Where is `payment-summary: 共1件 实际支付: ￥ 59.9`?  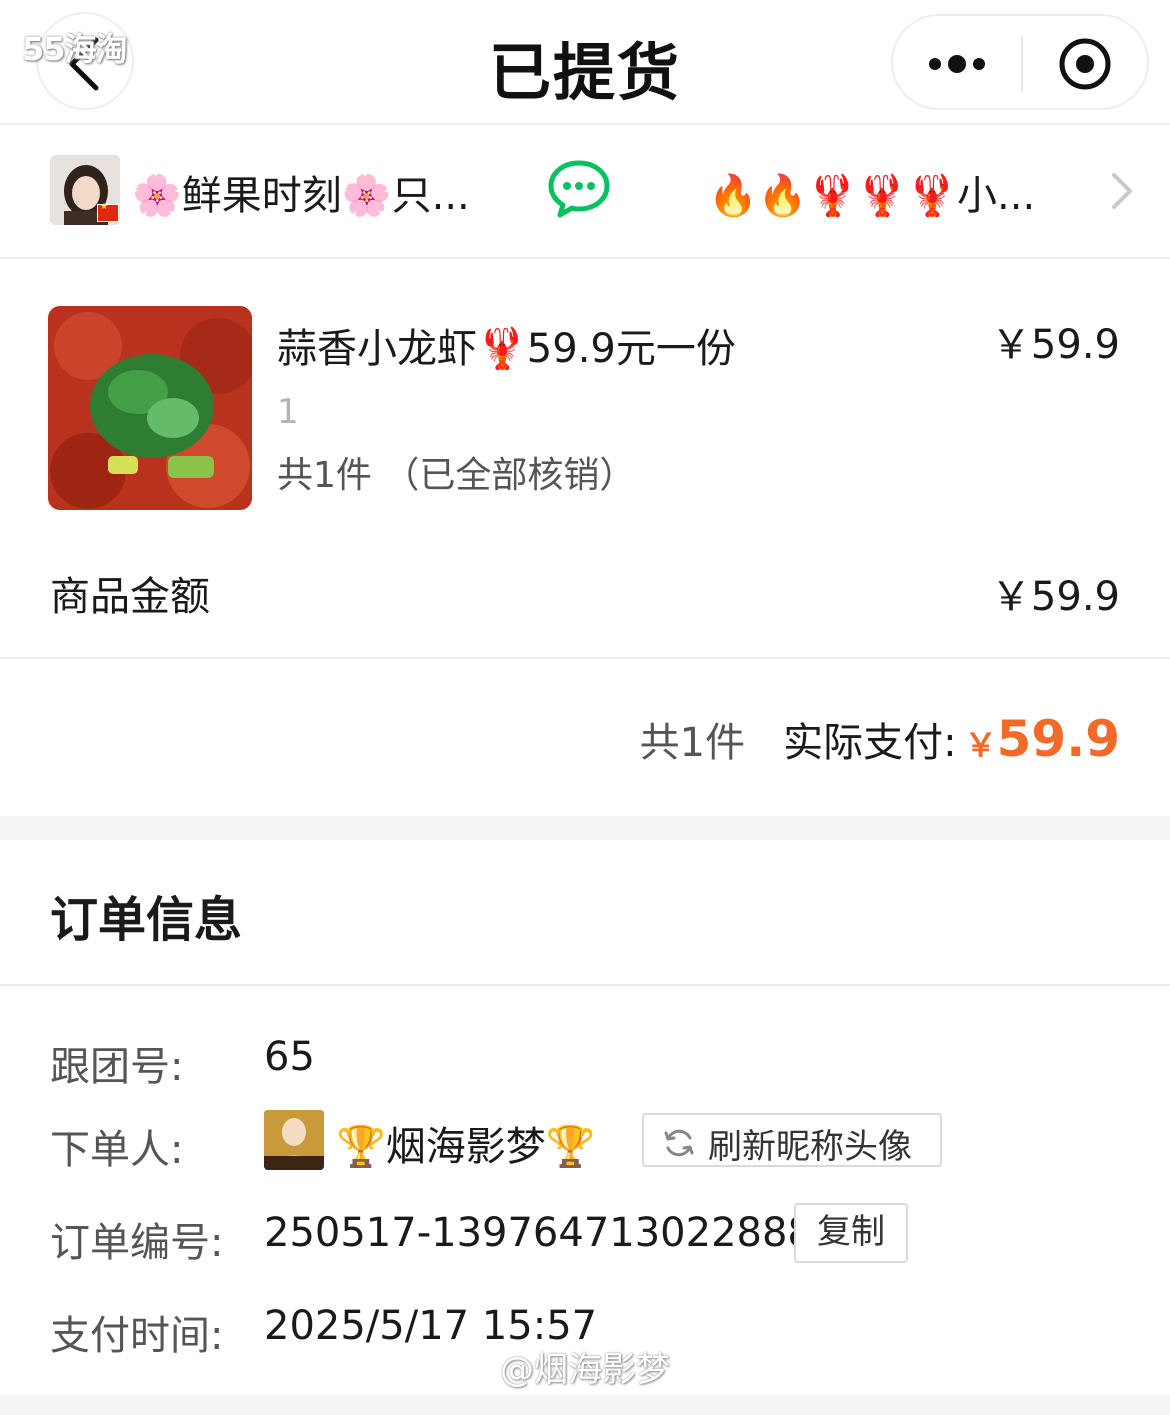 payment-summary: 共1件 实际支付: ￥ 59.9 is located at coordinates (880, 739).